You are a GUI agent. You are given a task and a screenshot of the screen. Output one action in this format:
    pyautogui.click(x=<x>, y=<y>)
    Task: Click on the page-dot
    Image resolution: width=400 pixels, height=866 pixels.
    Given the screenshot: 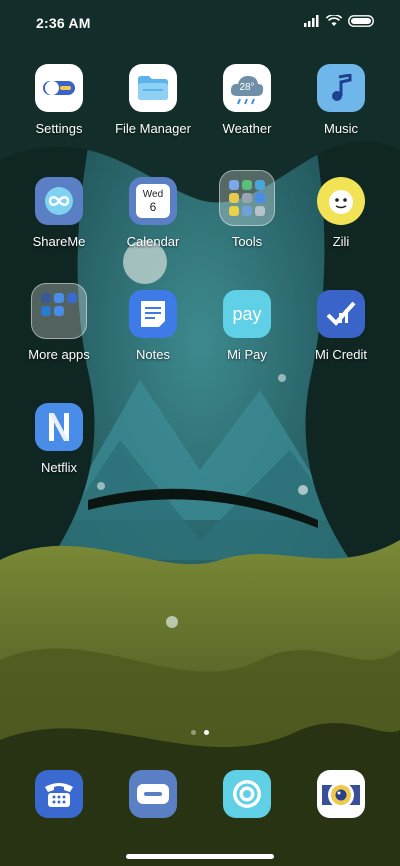 What is the action you would take?
    pyautogui.click(x=193, y=732)
    